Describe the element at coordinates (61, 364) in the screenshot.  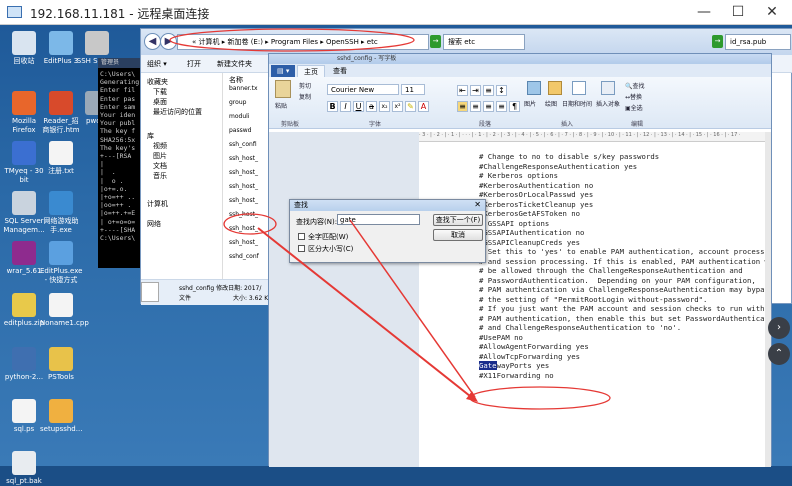
I see `desktop-icon: PSTools` at that location.